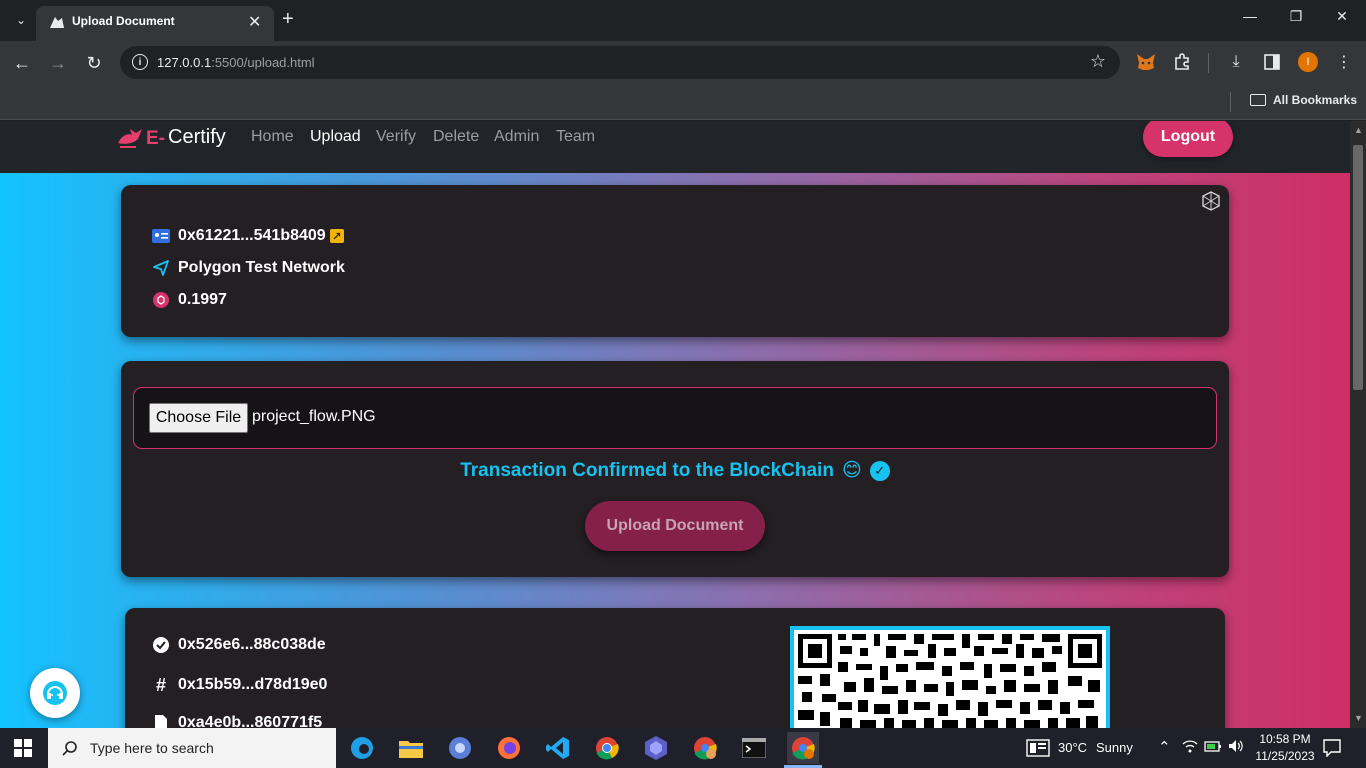 Image resolution: width=1366 pixels, height=768 pixels. What do you see at coordinates (656, 748) in the screenshot?
I see `app-icon` at bounding box center [656, 748].